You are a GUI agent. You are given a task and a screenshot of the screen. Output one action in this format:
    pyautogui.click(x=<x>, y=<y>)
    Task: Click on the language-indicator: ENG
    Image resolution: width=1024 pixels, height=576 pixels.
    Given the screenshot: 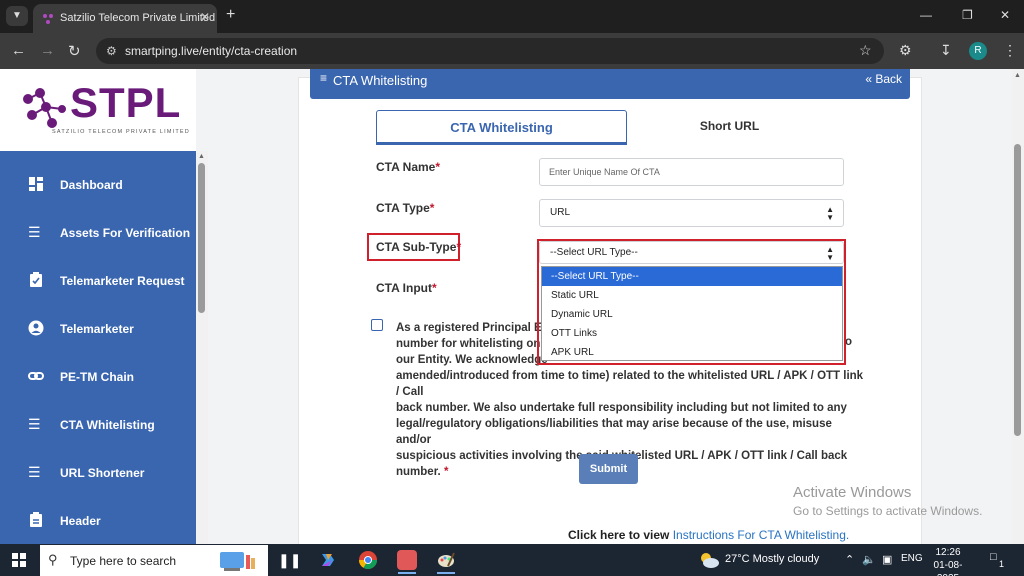 What is the action you would take?
    pyautogui.click(x=912, y=558)
    